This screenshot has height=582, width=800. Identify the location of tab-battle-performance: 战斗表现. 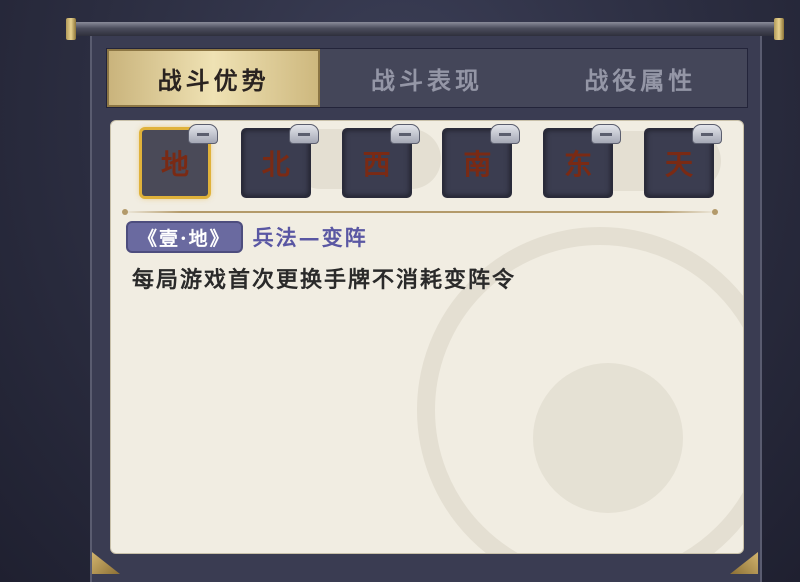
(426, 78).